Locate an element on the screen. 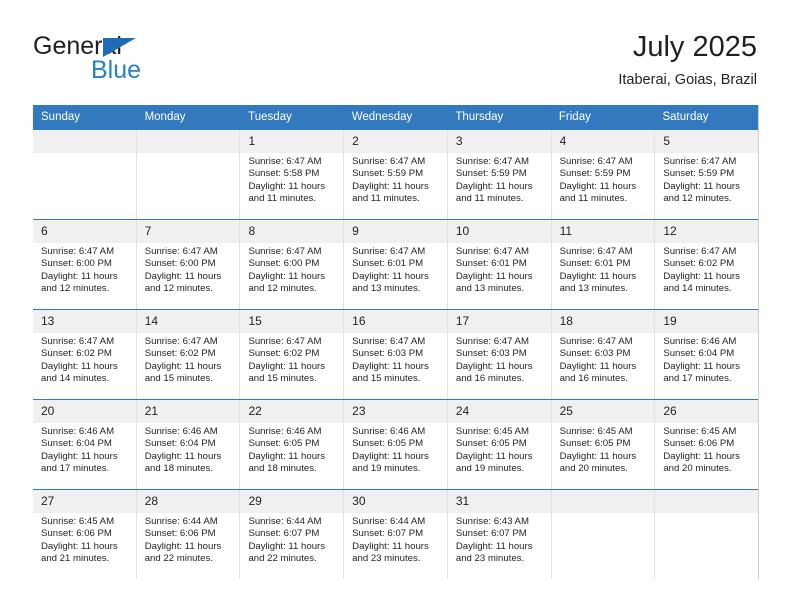 The image size is (792, 612). day-number: 23 is located at coordinates (395, 411).